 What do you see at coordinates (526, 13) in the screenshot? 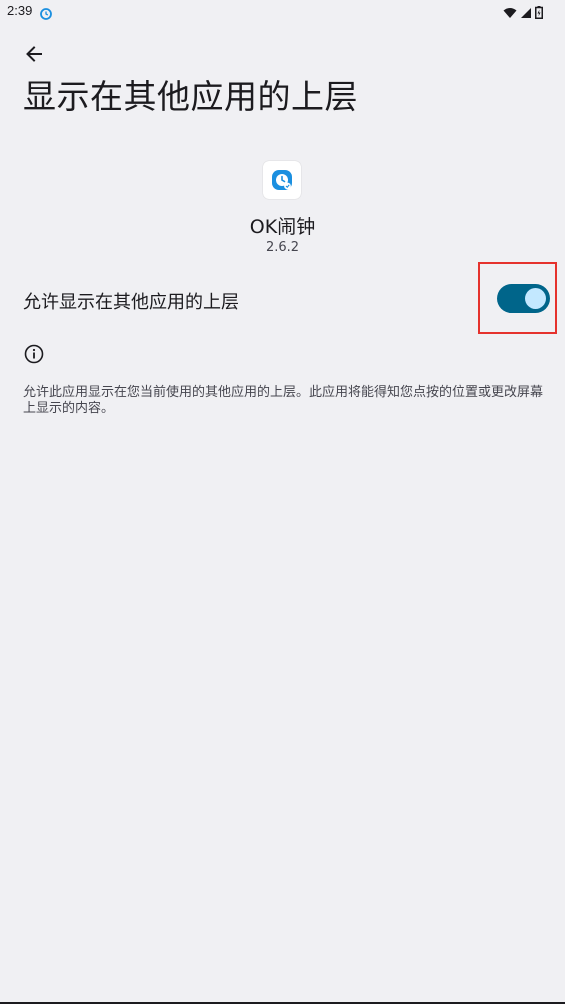
I see `cellular-signal-icon` at bounding box center [526, 13].